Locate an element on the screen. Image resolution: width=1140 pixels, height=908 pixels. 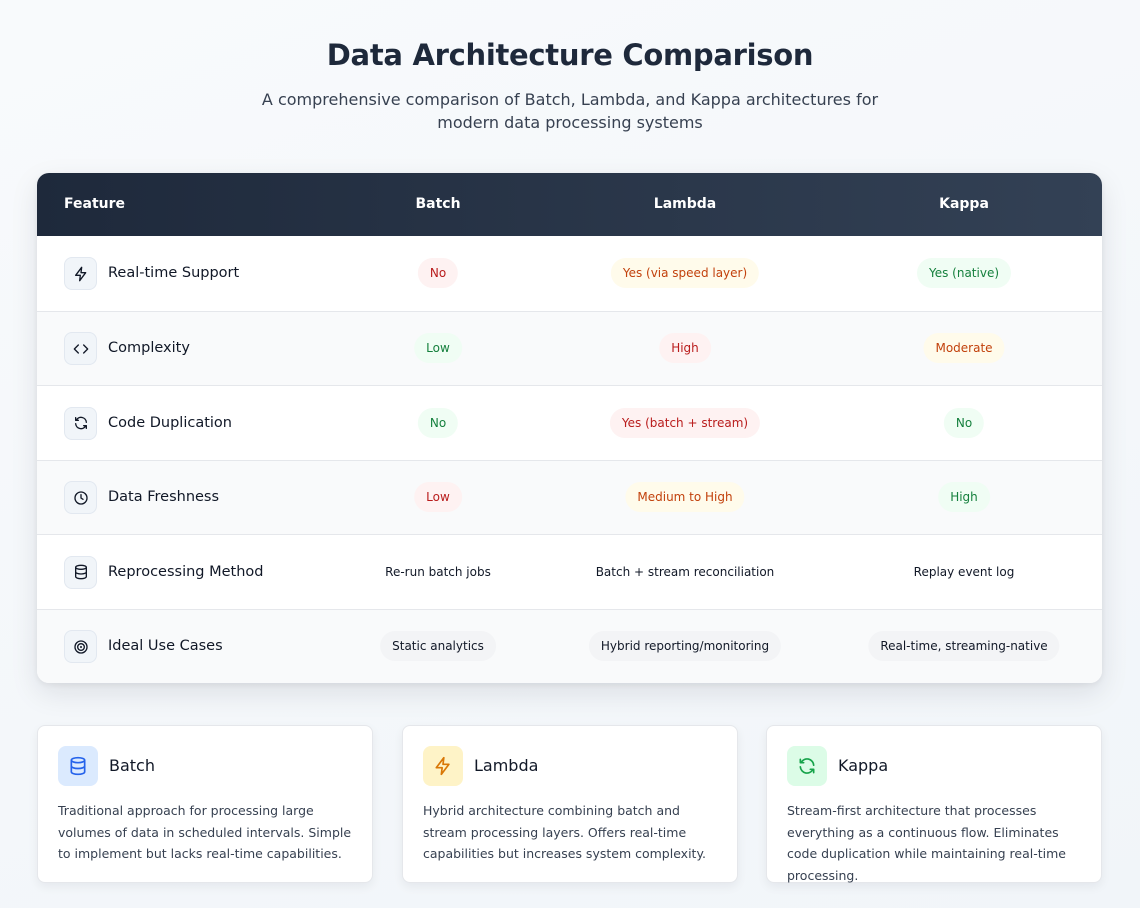
table-header: Feature Batch Lambda Kappa is located at coordinates (569, 204).